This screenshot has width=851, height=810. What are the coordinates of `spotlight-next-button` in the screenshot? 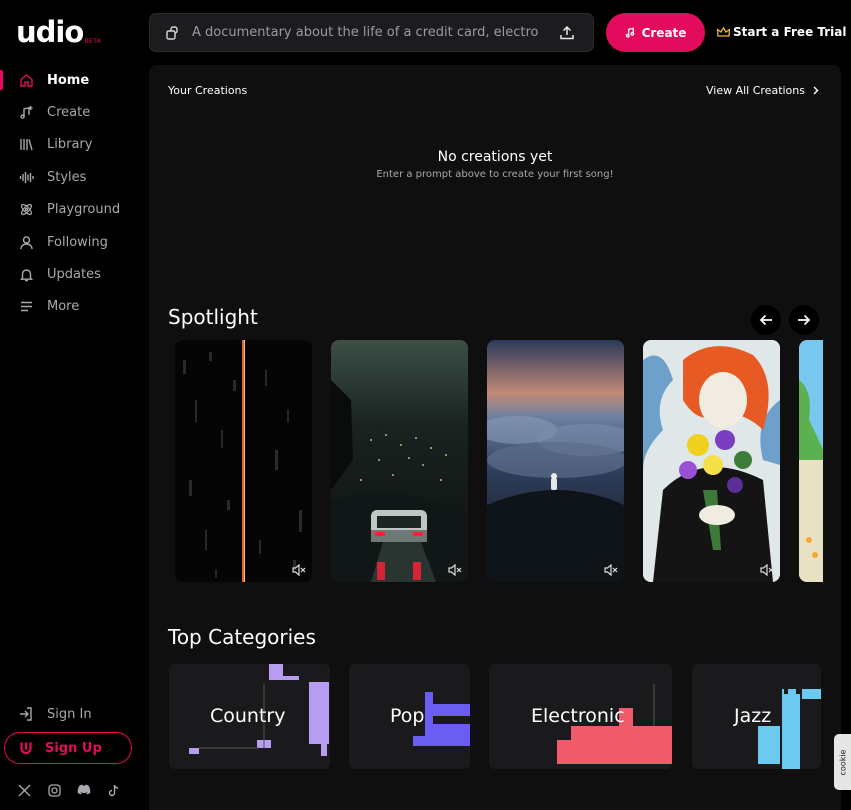 It's located at (804, 320).